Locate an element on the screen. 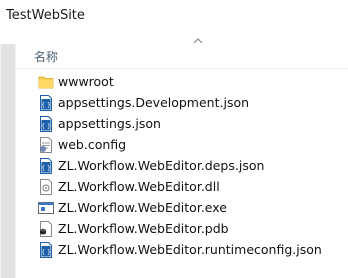 This screenshot has height=278, width=348. list-item-web-config: web.config is located at coordinates (191, 145).